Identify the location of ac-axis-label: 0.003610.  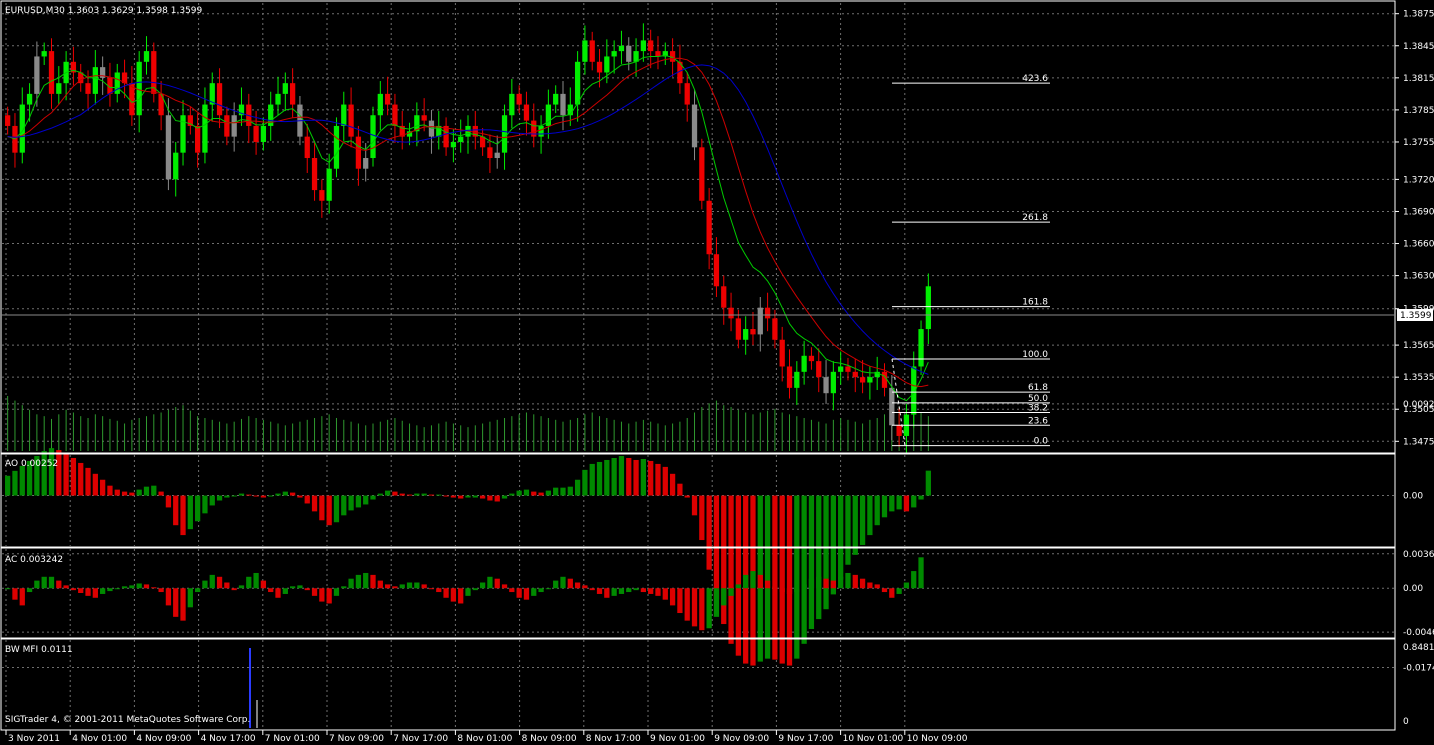
(1418, 555).